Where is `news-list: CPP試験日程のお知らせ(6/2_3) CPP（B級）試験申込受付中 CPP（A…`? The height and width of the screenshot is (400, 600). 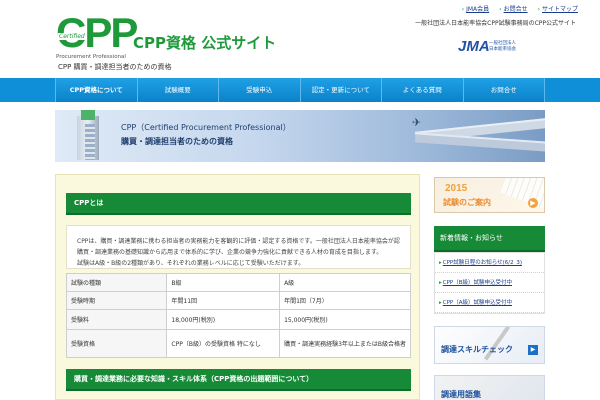 news-list: CPP試験日程のお知らせ(6/2_3) CPP（B級）試験申込受付中 CPP（A… is located at coordinates (489, 283).